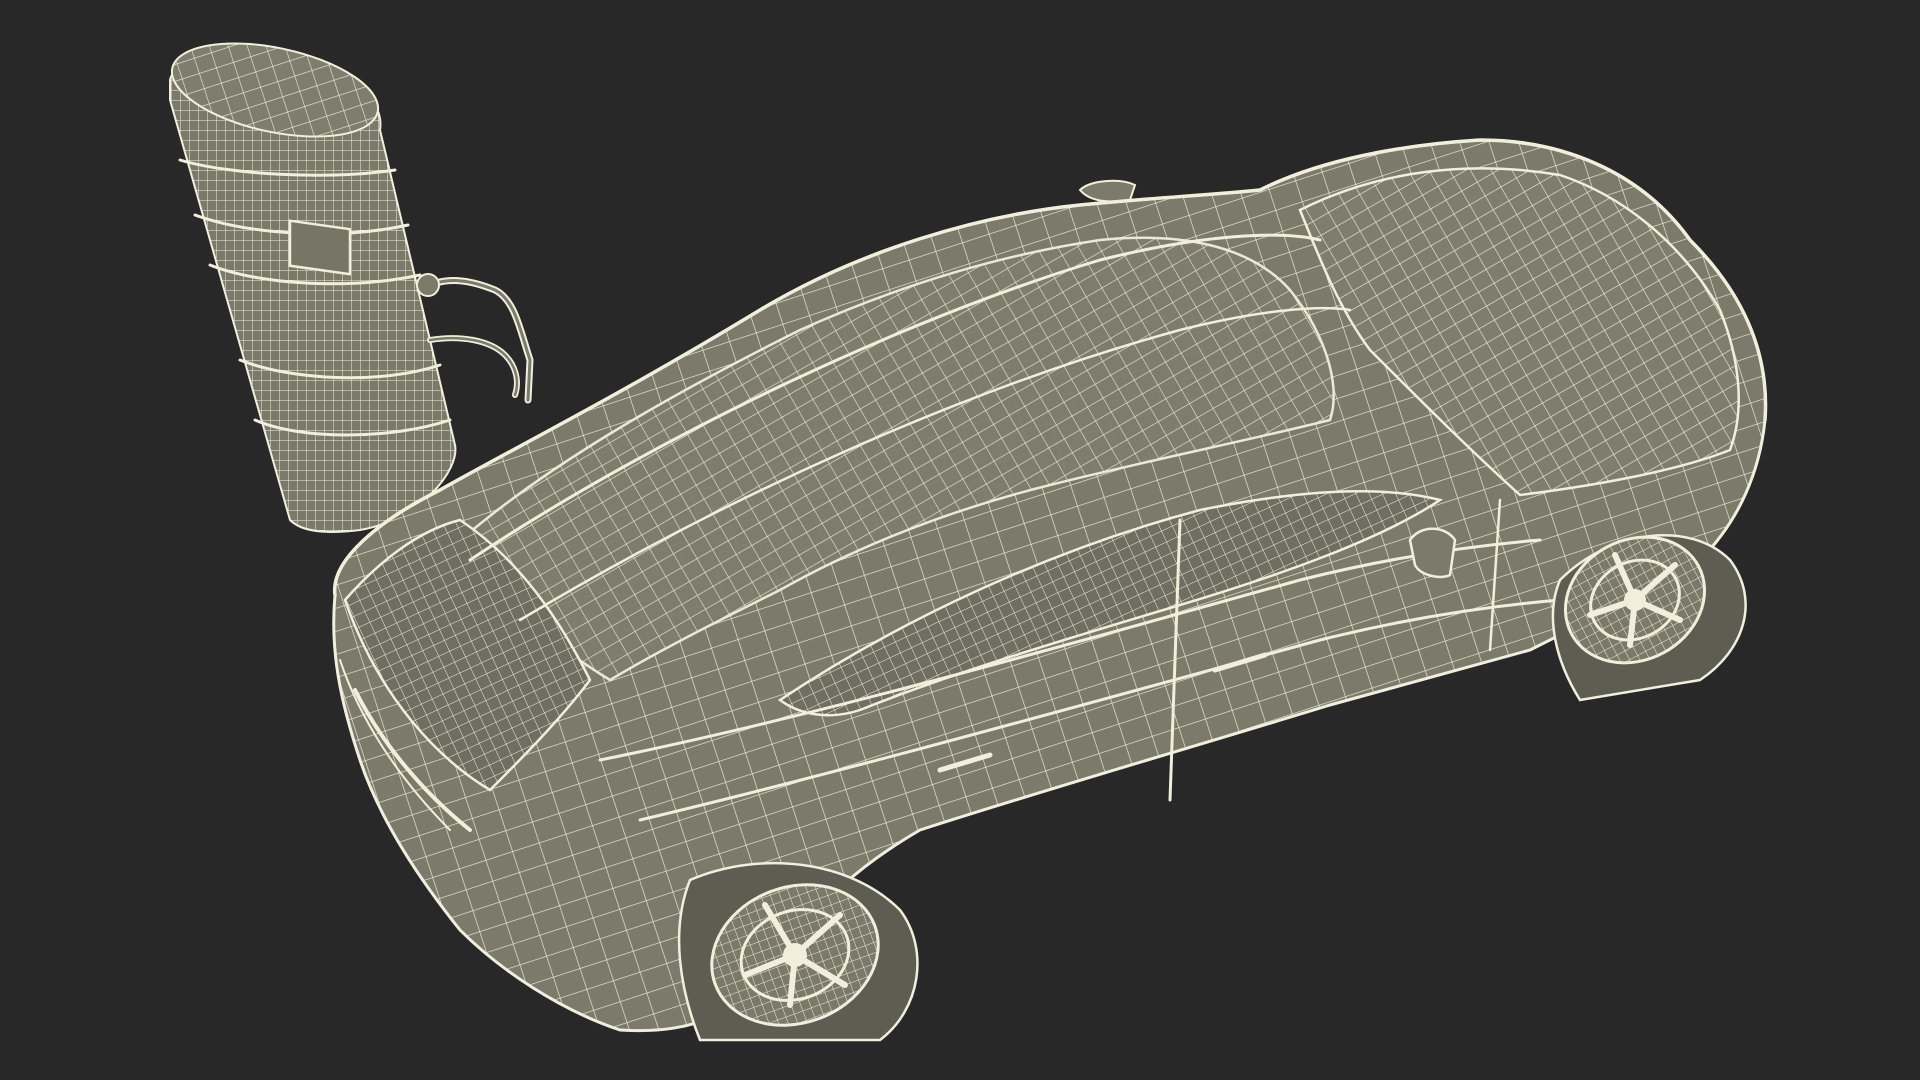 The width and height of the screenshot is (1920, 1080). I want to click on charging-station, so click(349, 280).